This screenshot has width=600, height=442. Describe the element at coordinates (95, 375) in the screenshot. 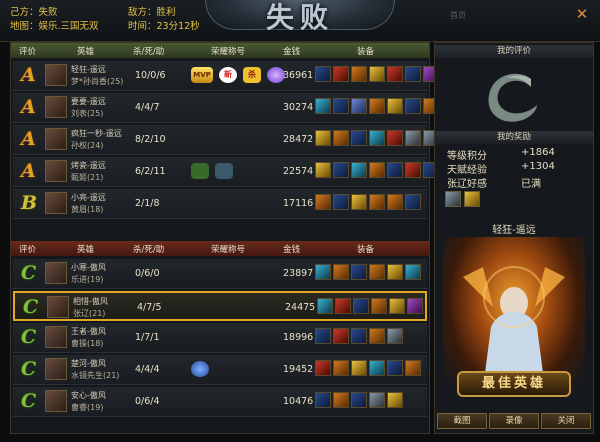

I see `hero-name: 水镜先生(21)` at that location.